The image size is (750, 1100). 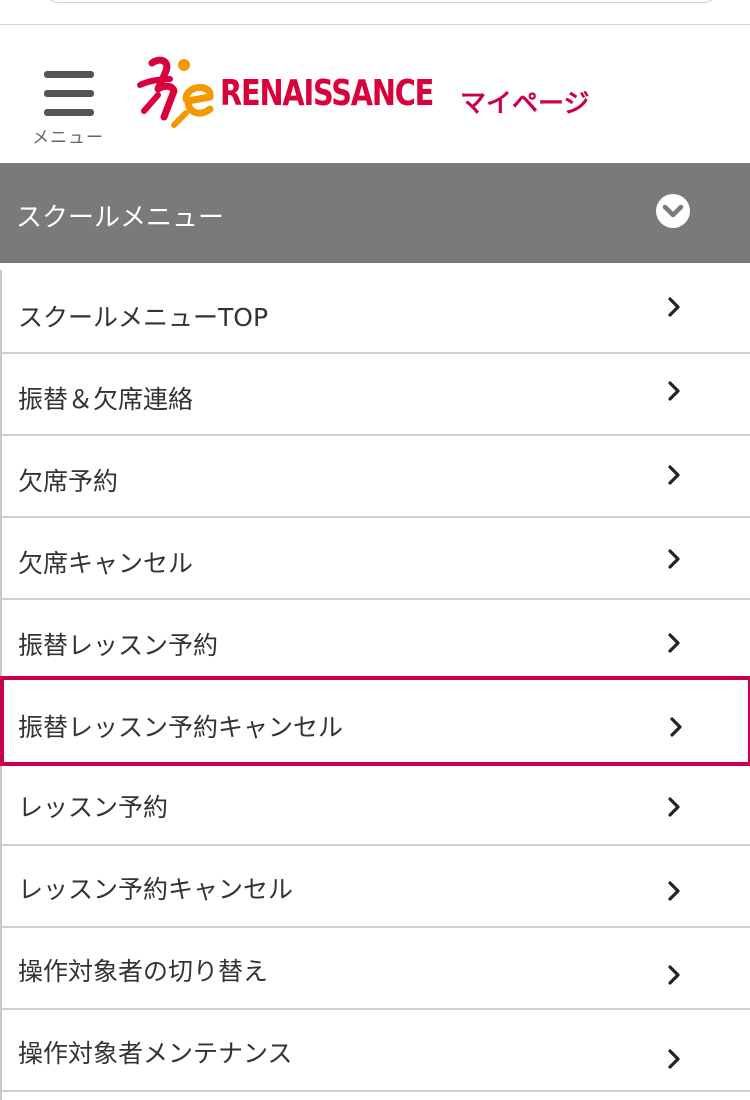 I want to click on menu-item-label: レッスン予約キャンセル, so click(x=156, y=889).